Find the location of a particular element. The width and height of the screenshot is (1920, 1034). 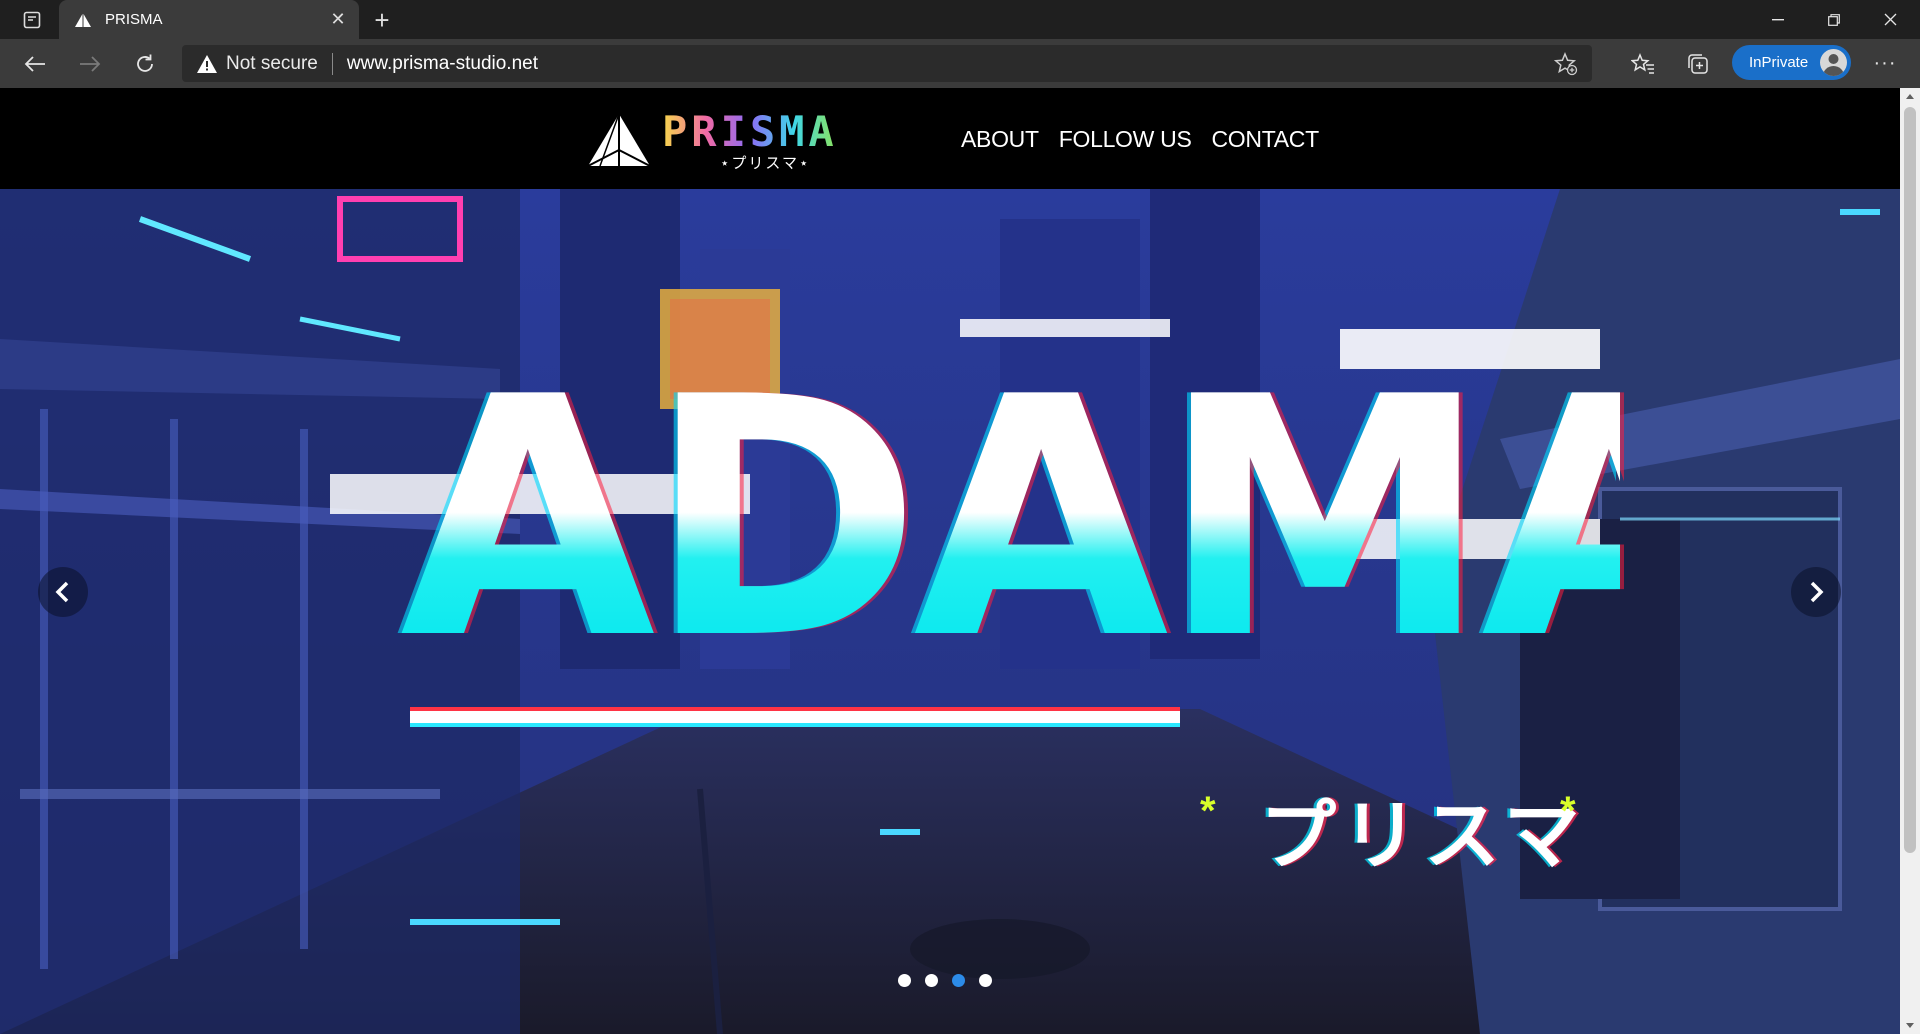

browser-tab-bar: PRISMA ✕ + is located at coordinates (960, 19).